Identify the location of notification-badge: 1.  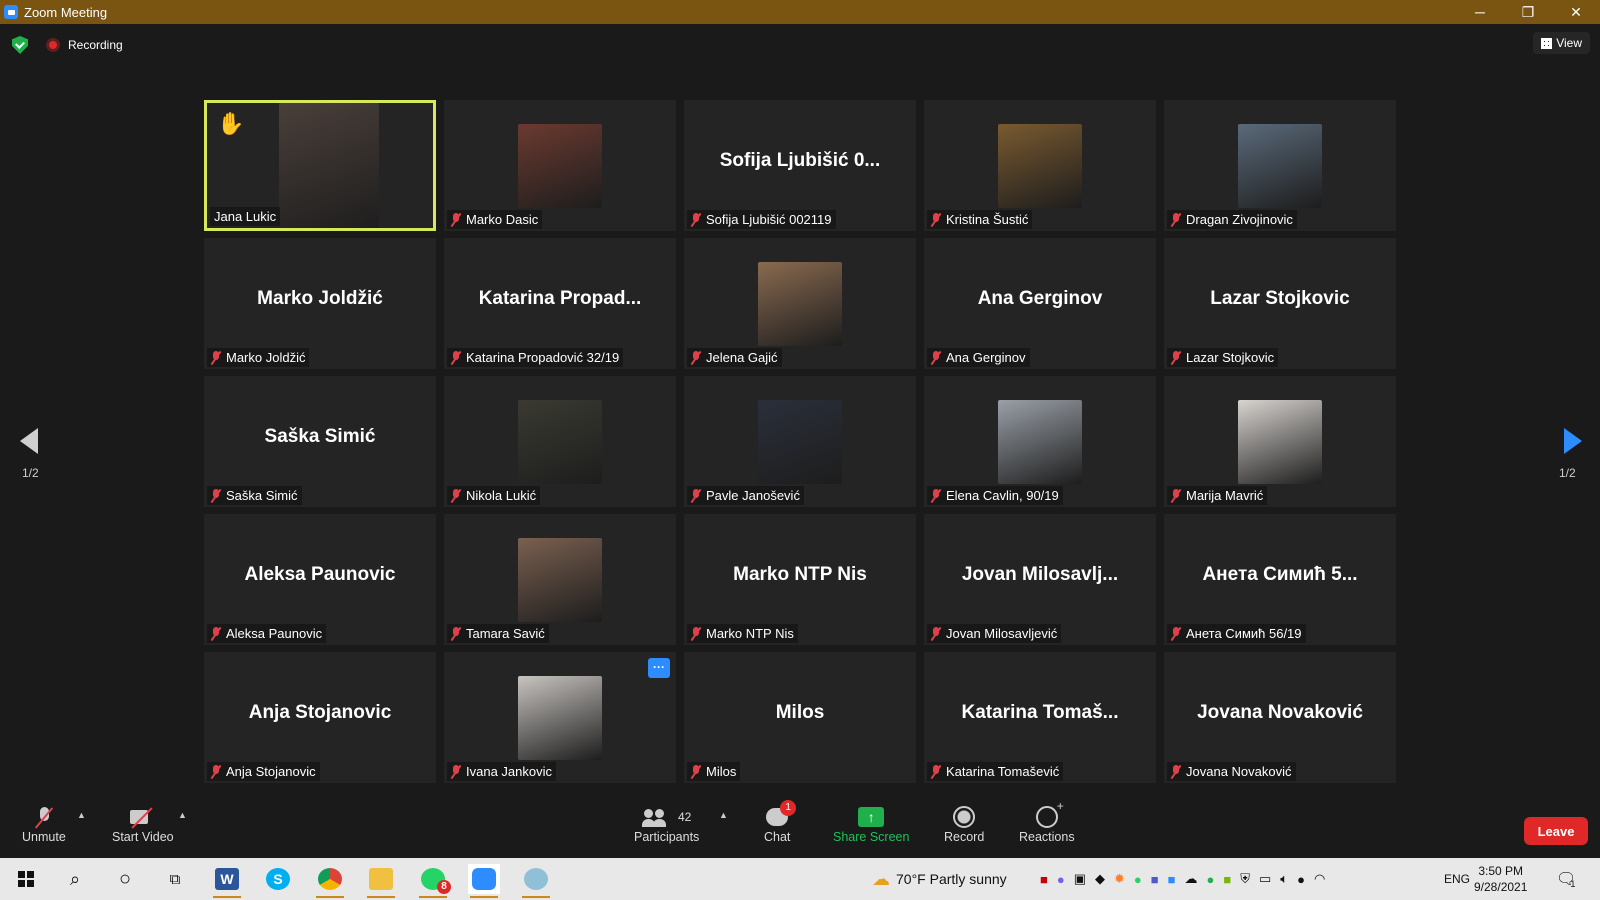
(1573, 884).